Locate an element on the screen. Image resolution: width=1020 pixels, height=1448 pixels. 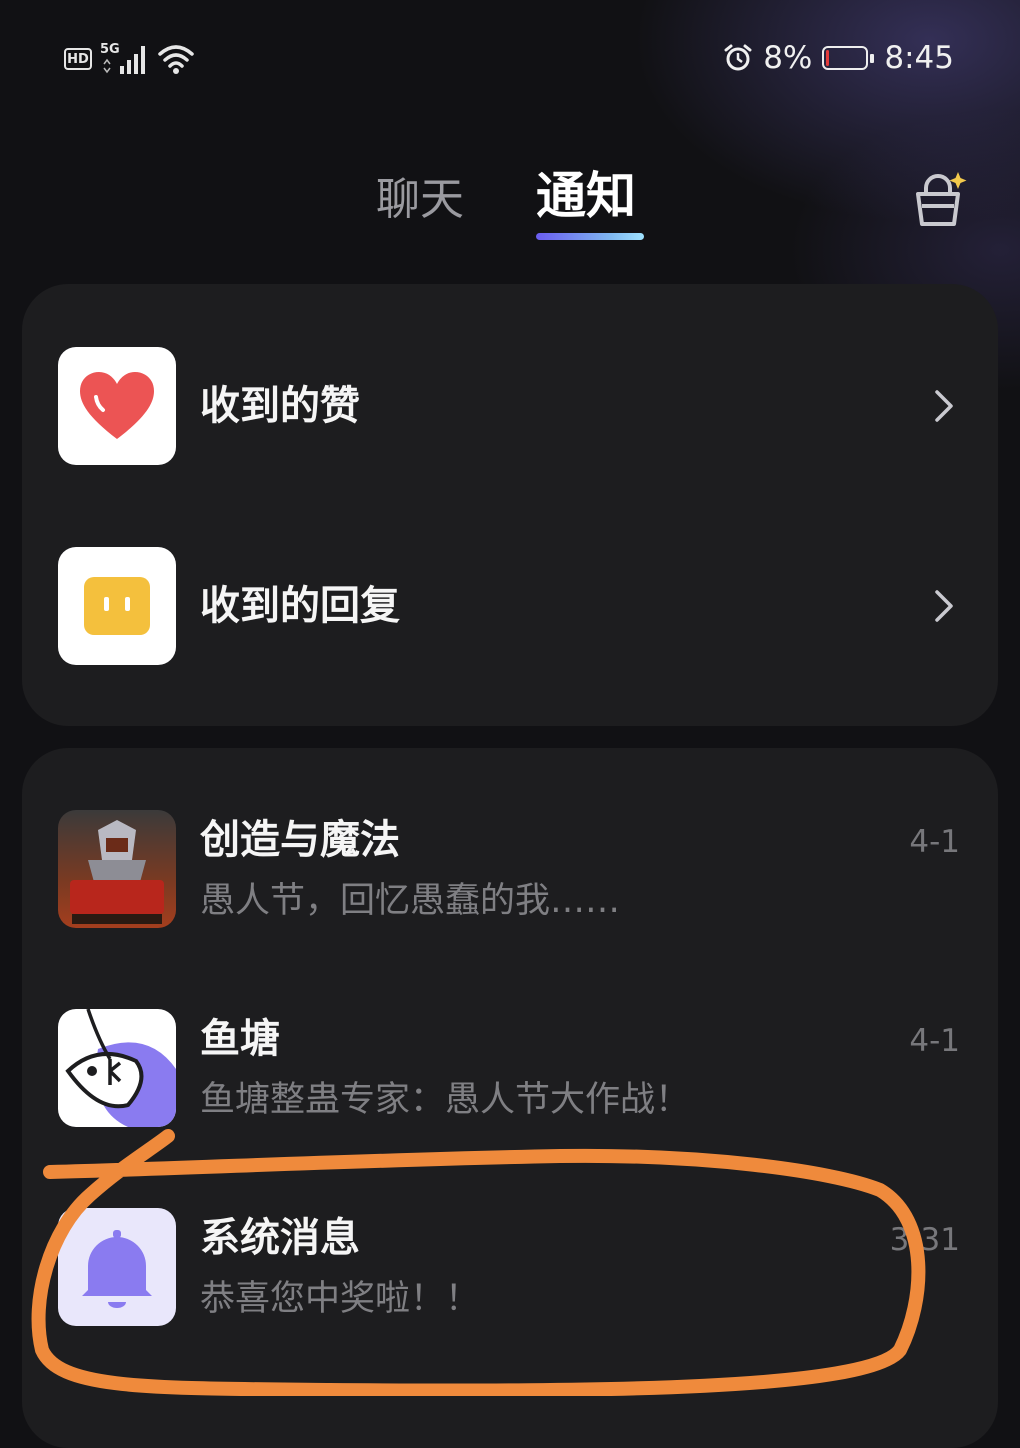
likes-label: 收到的赞 is located at coordinates (280, 406).